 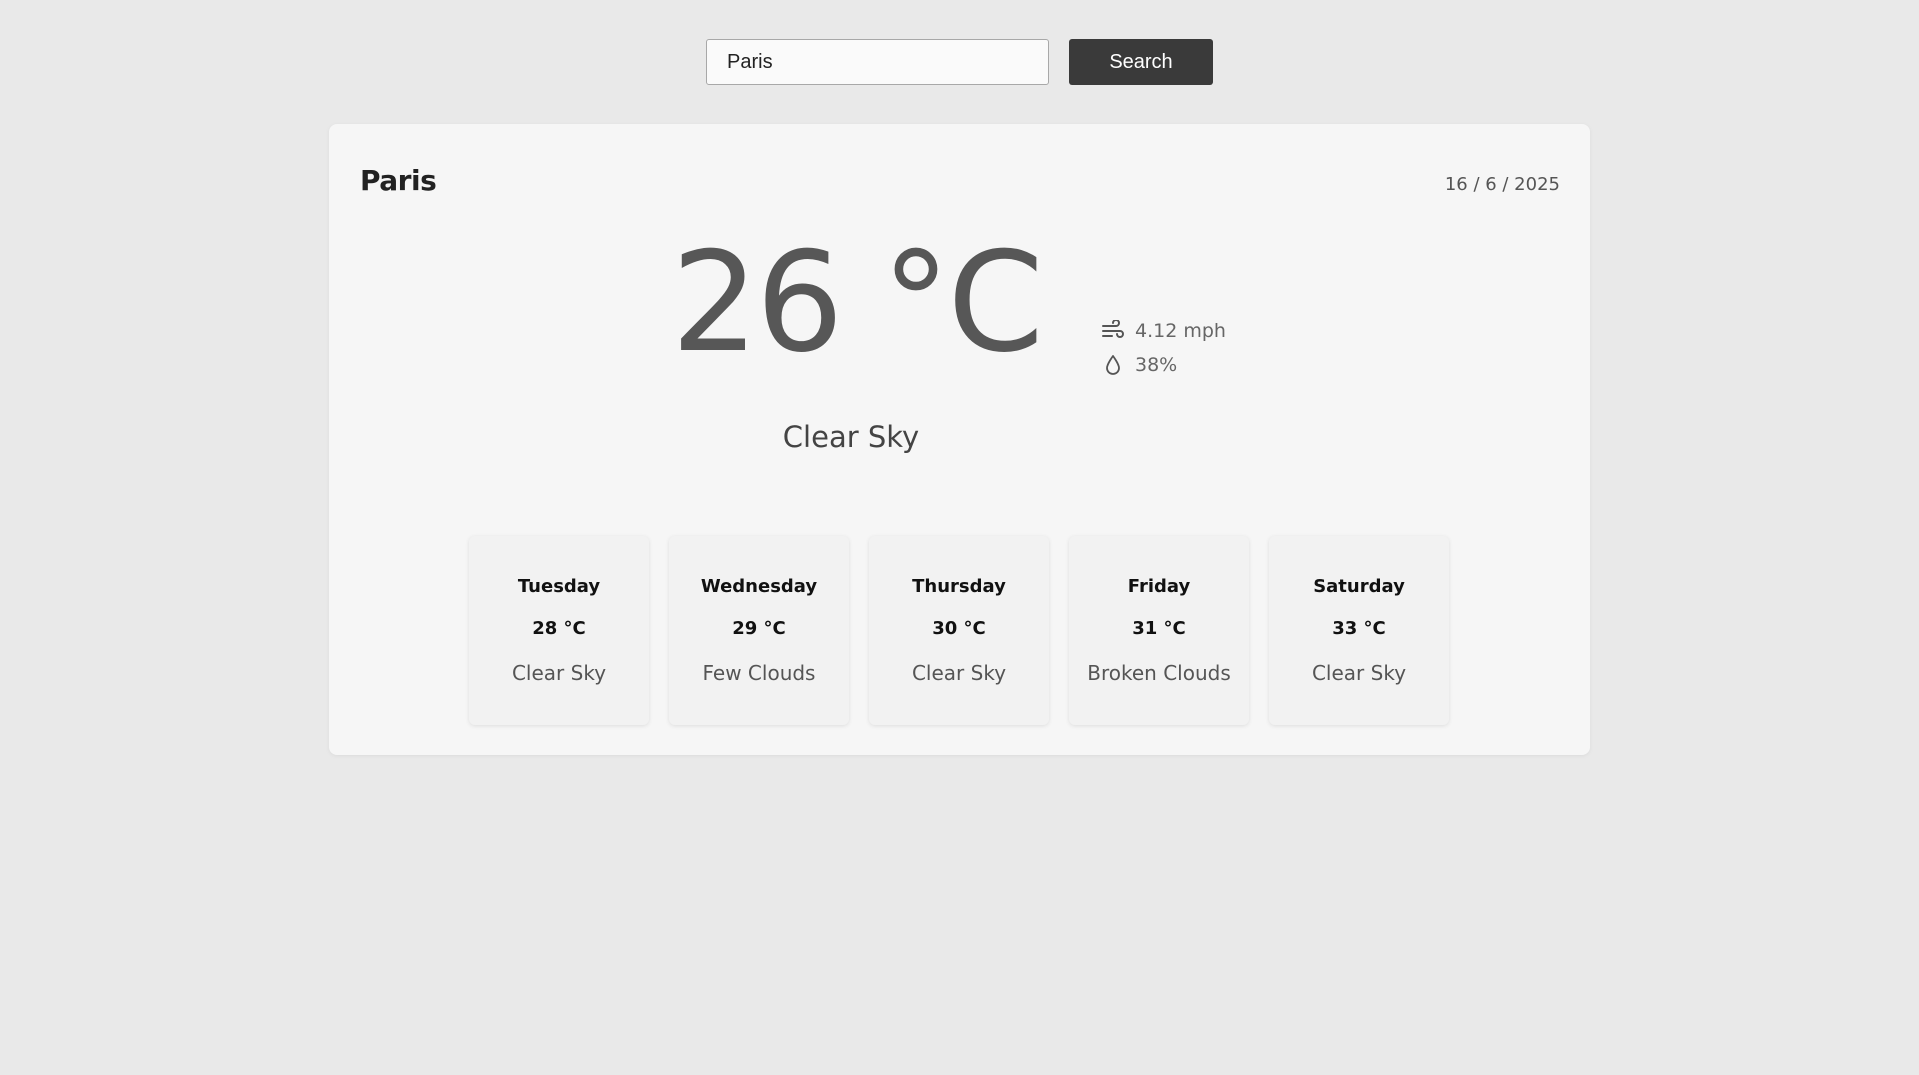 What do you see at coordinates (559, 586) in the screenshot?
I see `forecast-day: Tuesday` at bounding box center [559, 586].